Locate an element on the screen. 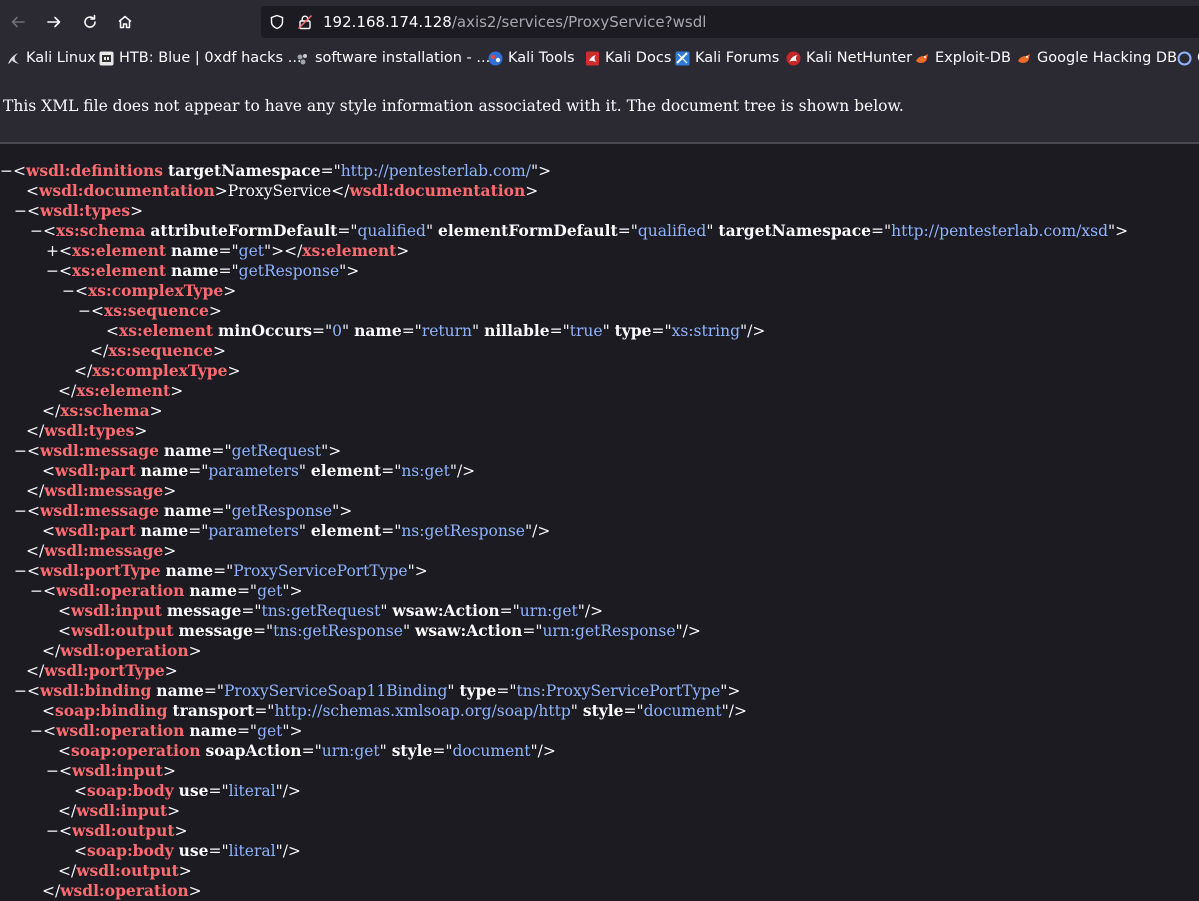 The width and height of the screenshot is (1199, 901). xml-attr-name: use is located at coordinates (193, 850).